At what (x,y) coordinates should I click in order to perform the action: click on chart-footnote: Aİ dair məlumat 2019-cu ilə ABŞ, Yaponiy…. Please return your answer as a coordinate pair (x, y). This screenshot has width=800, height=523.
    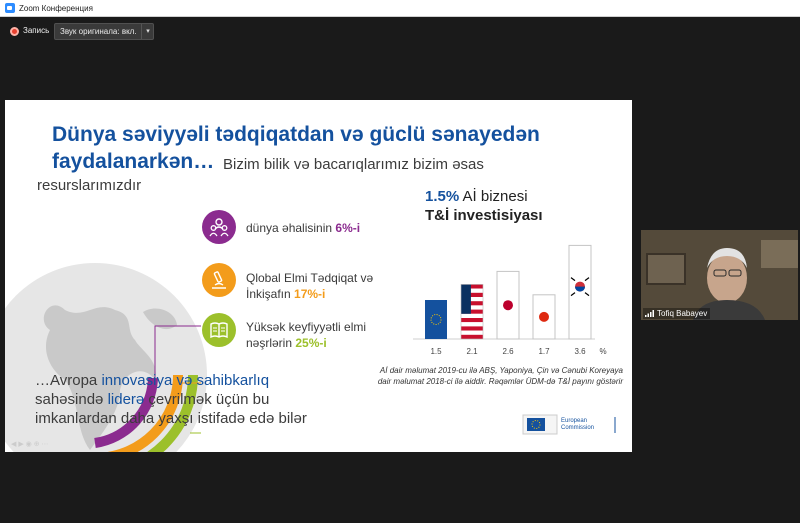
    Looking at the image, I should click on (500, 376).